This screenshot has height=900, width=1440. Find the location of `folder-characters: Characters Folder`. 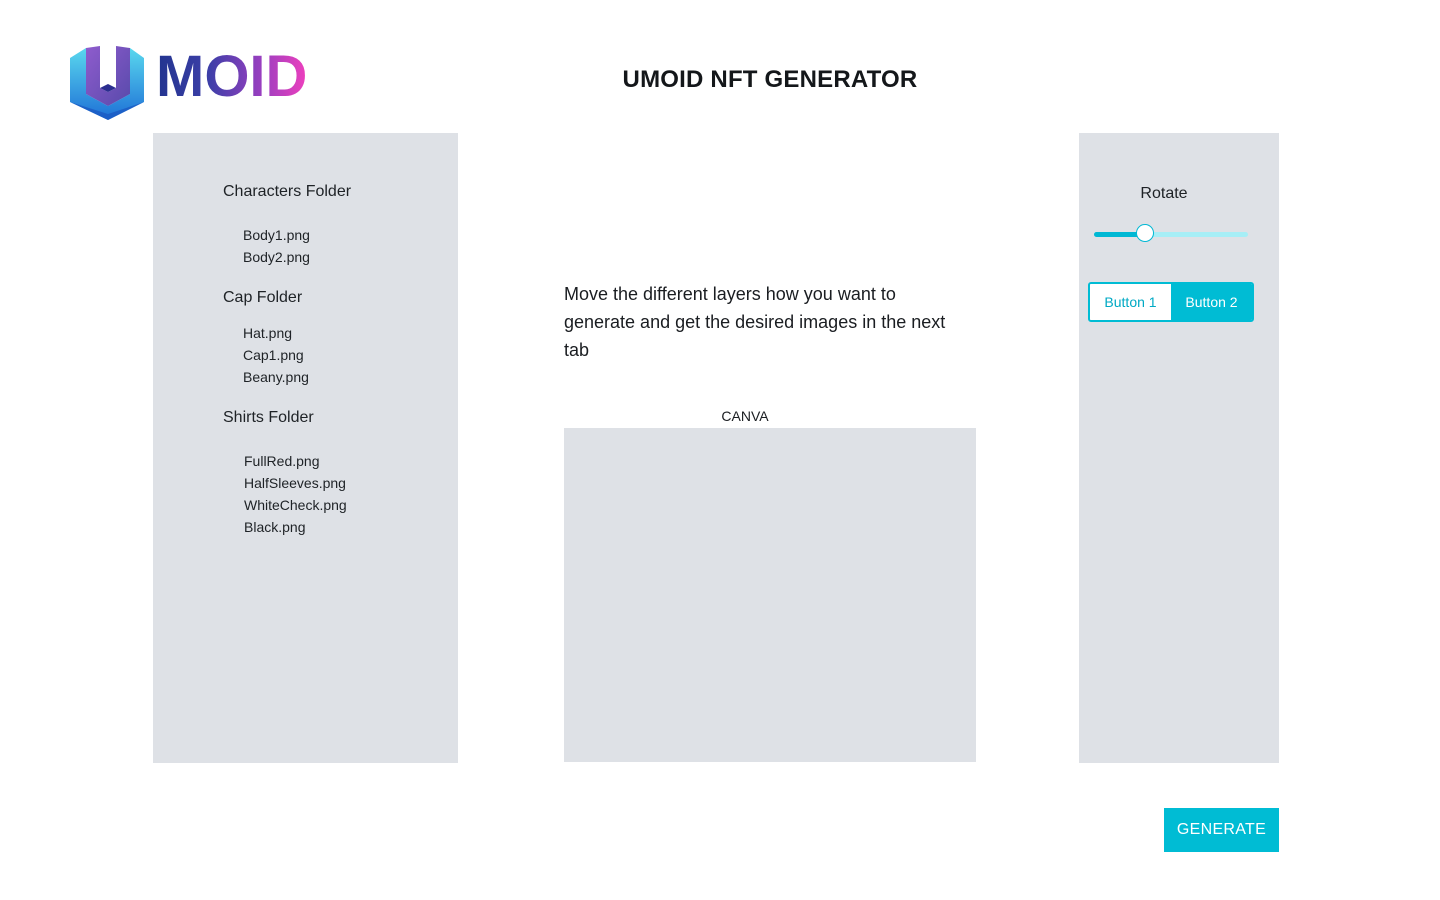

folder-characters: Characters Folder is located at coordinates (287, 192).